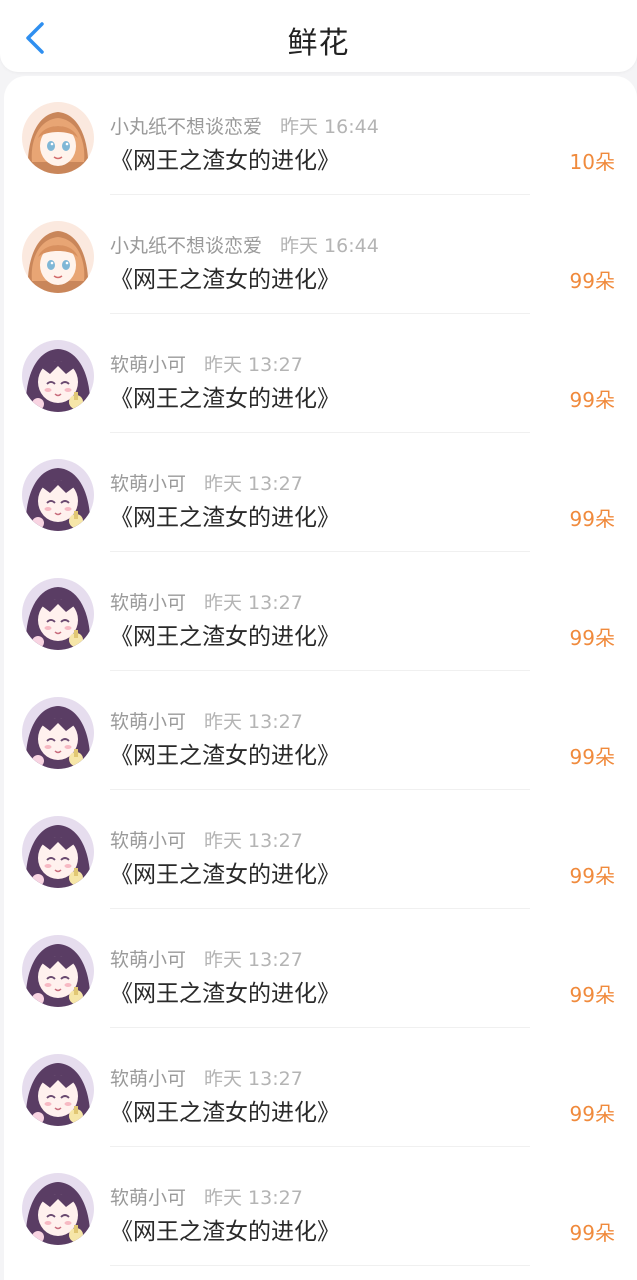 The width and height of the screenshot is (637, 1280). What do you see at coordinates (320, 1265) in the screenshot?
I see `divider` at bounding box center [320, 1265].